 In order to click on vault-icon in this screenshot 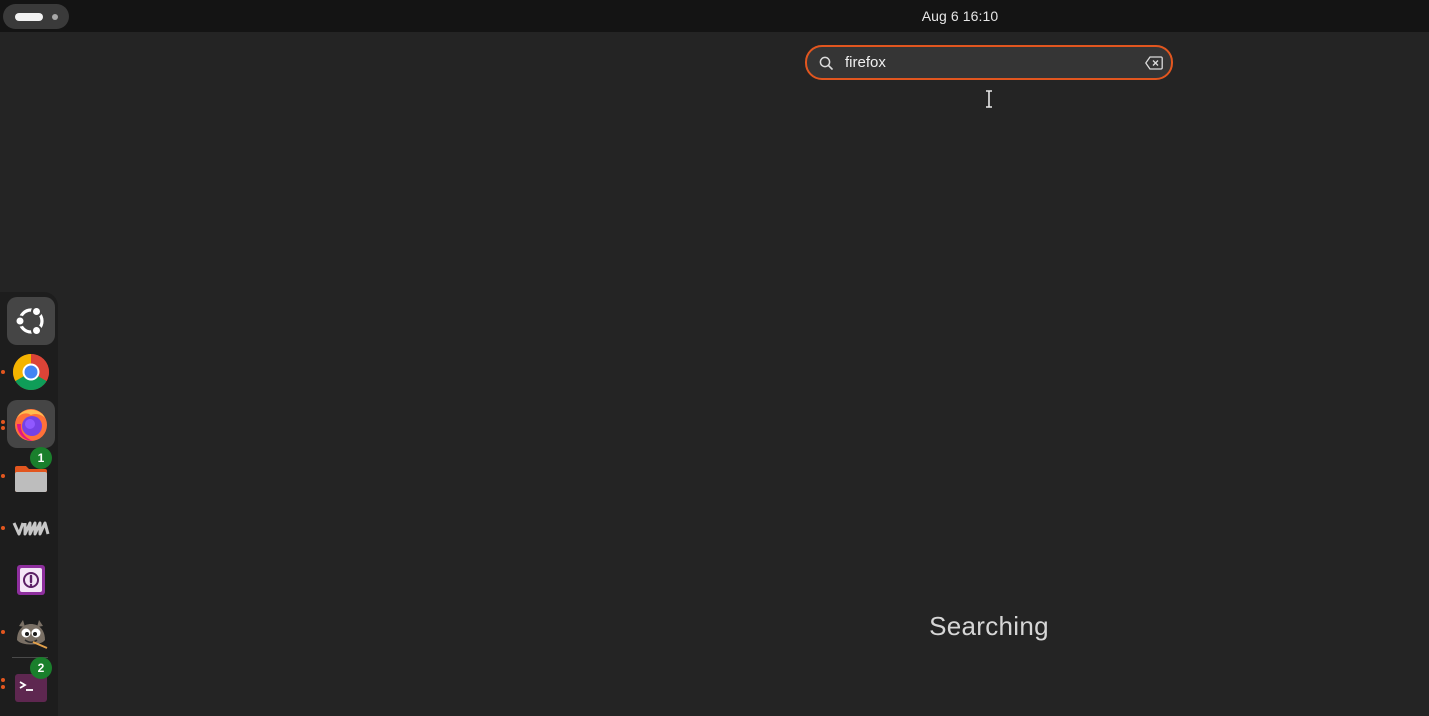, I will do `click(31, 580)`.